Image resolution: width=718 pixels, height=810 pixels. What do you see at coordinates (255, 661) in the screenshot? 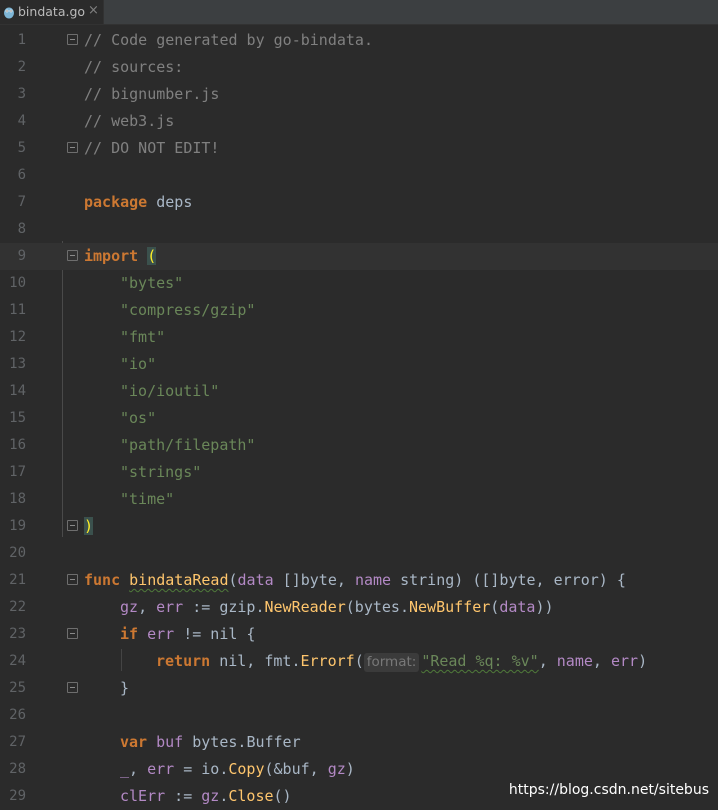
I see `punct: nil, fmt.` at bounding box center [255, 661].